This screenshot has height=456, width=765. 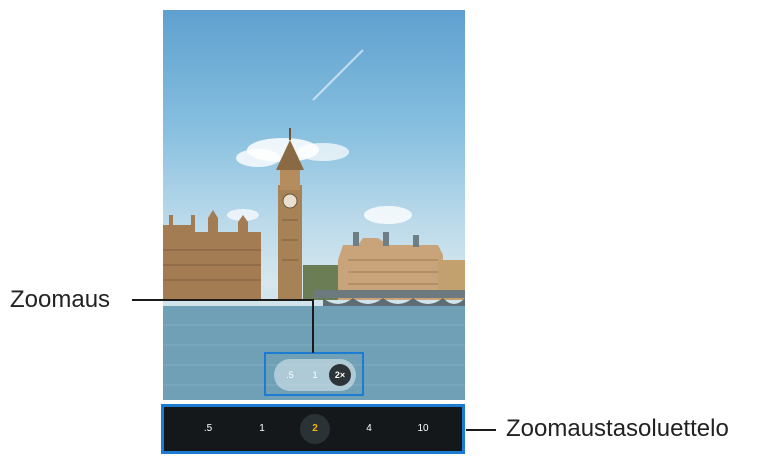 I want to click on zoom-level-list-callout-label: Zoomaustasoluettelo, so click(x=617, y=428).